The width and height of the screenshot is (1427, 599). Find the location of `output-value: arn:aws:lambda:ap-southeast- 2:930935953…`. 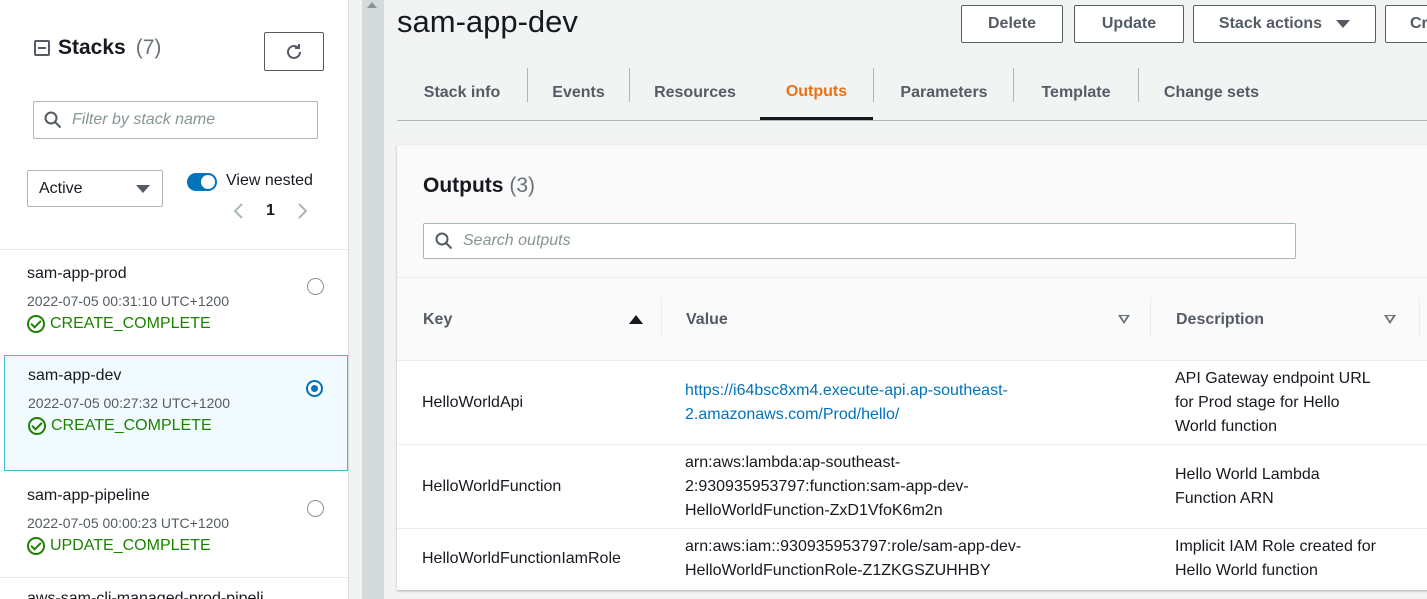

output-value: arn:aws:lambda:ap-southeast- 2:930935953… is located at coordinates (875, 486).